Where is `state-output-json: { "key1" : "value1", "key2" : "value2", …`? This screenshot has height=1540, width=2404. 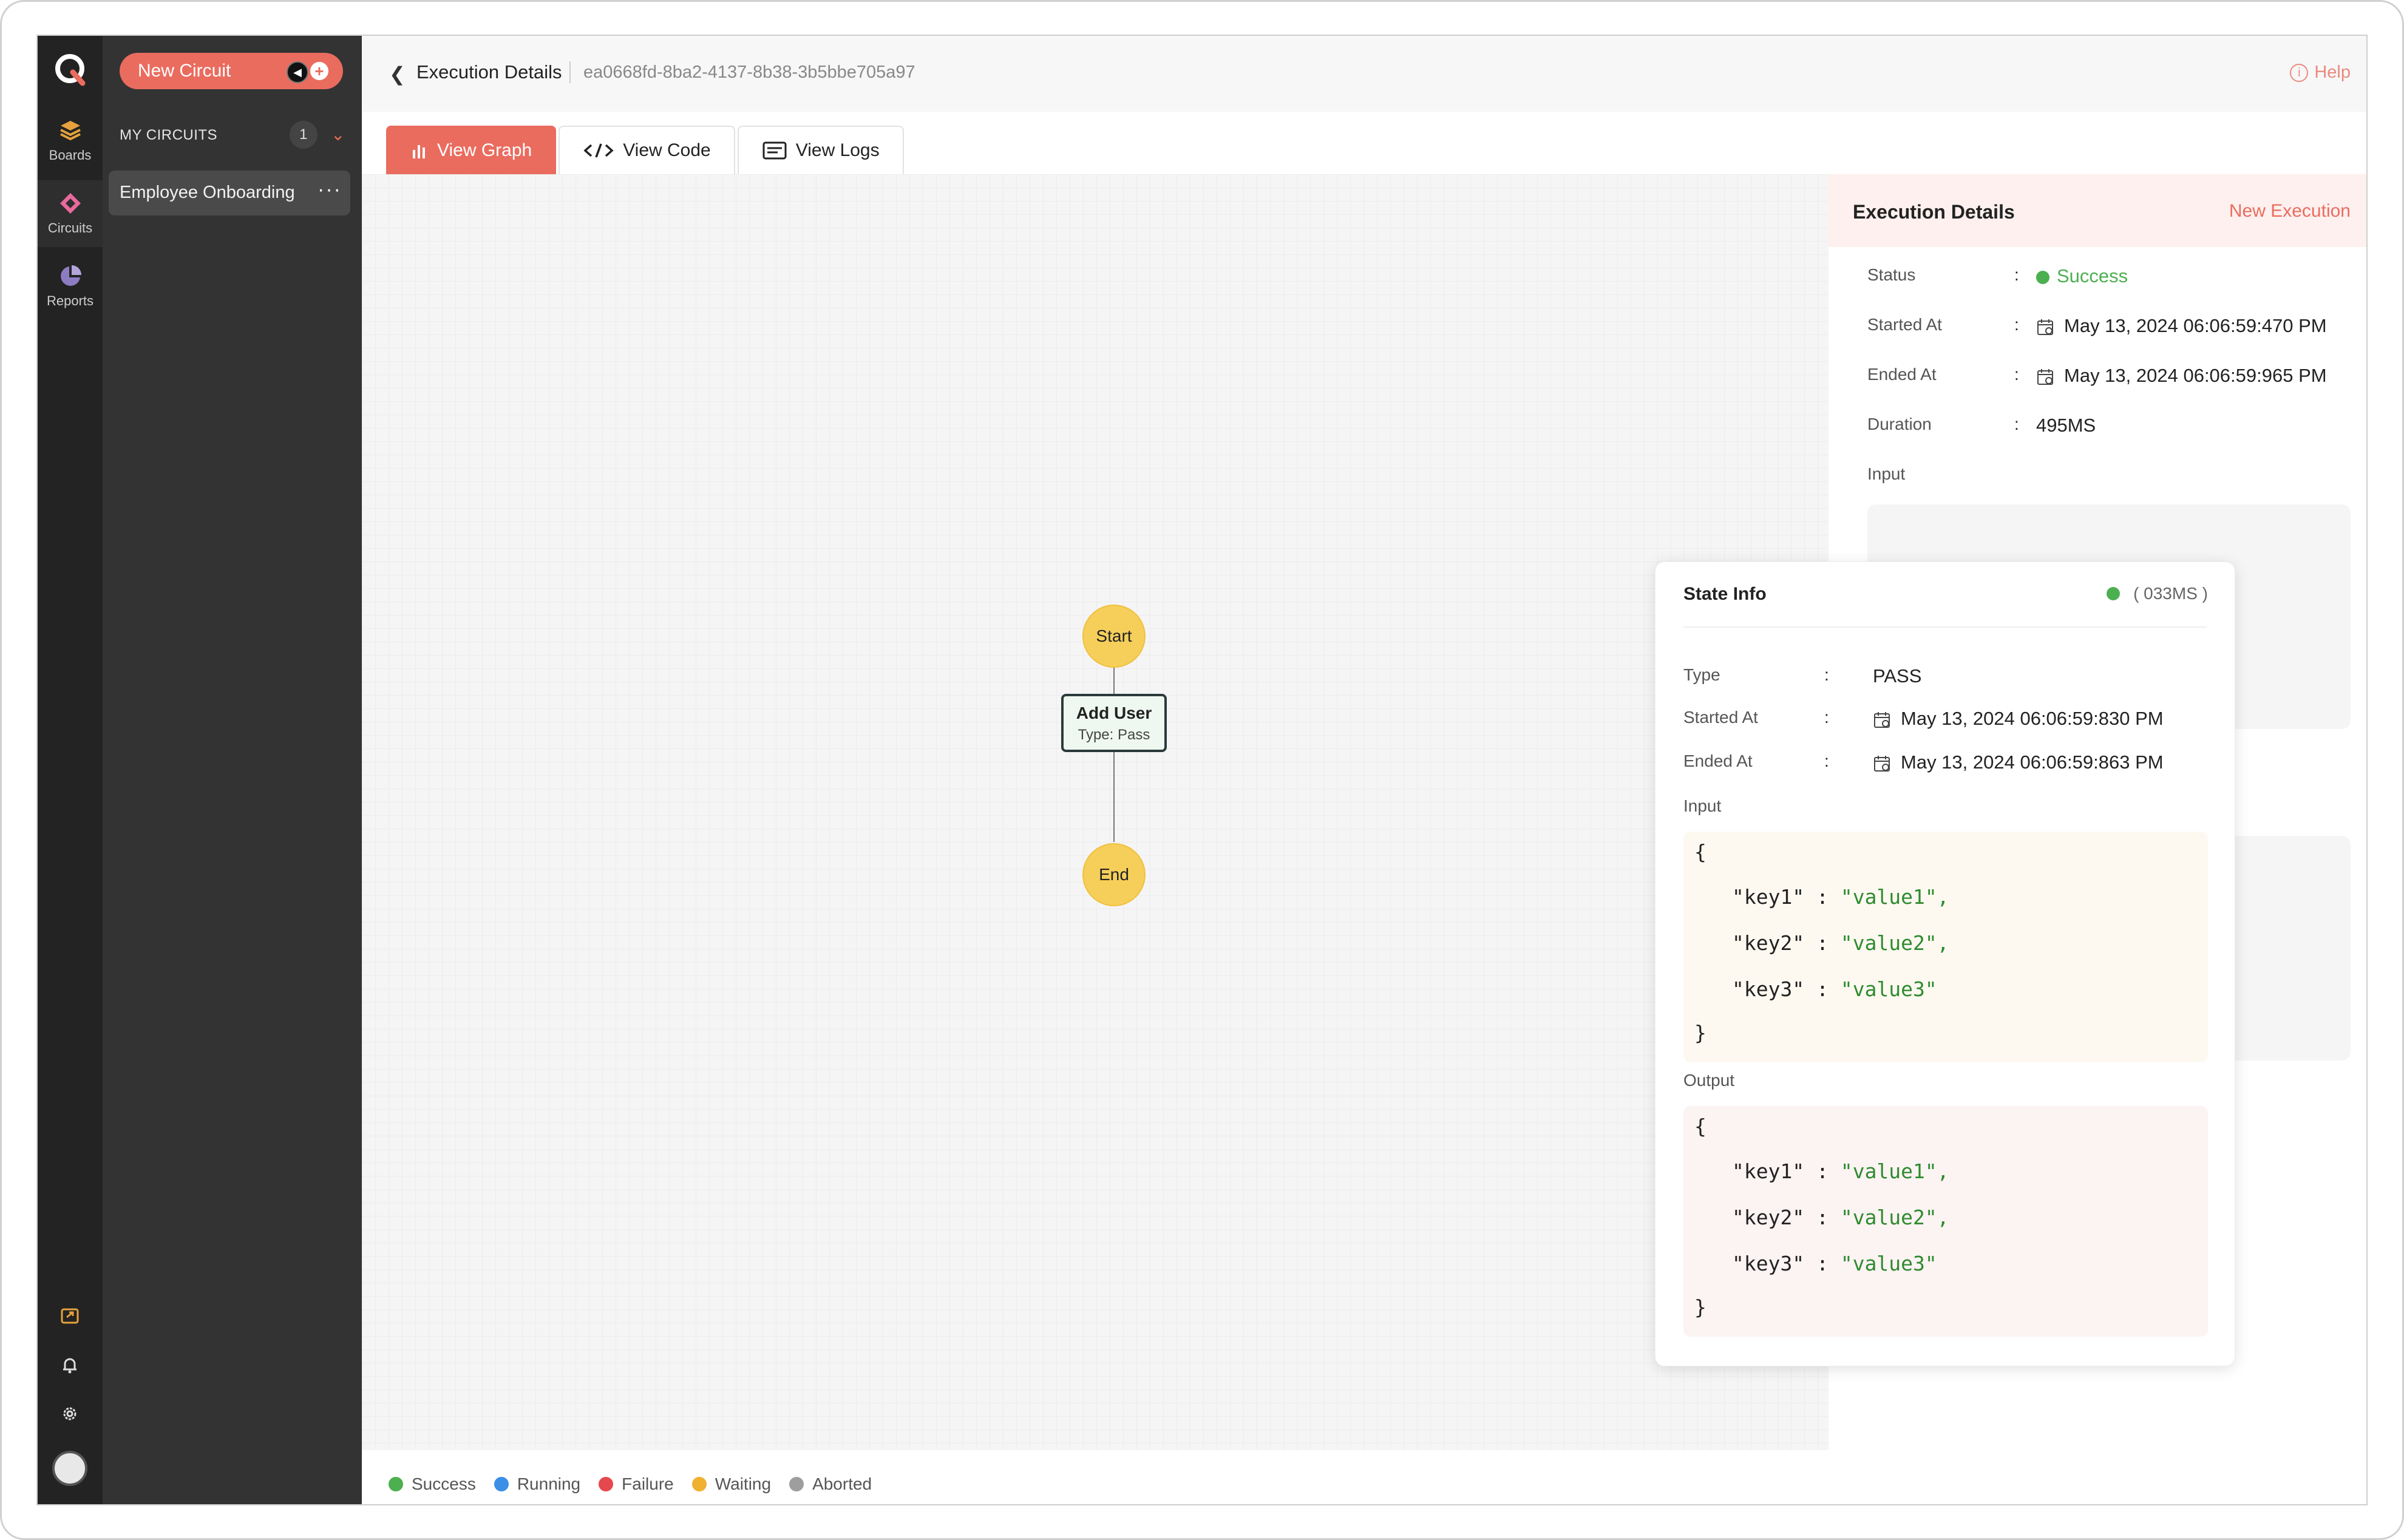
state-output-json: { "key1" : "value1", "key2" : "value2", … is located at coordinates (1946, 1221).